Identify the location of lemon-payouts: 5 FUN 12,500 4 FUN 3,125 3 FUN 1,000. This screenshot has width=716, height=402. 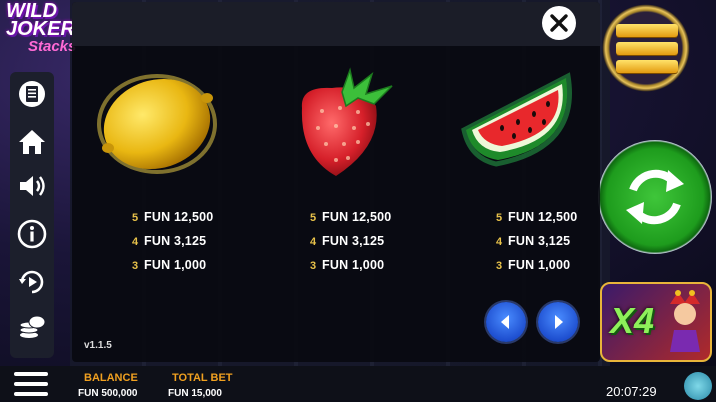
(172, 241).